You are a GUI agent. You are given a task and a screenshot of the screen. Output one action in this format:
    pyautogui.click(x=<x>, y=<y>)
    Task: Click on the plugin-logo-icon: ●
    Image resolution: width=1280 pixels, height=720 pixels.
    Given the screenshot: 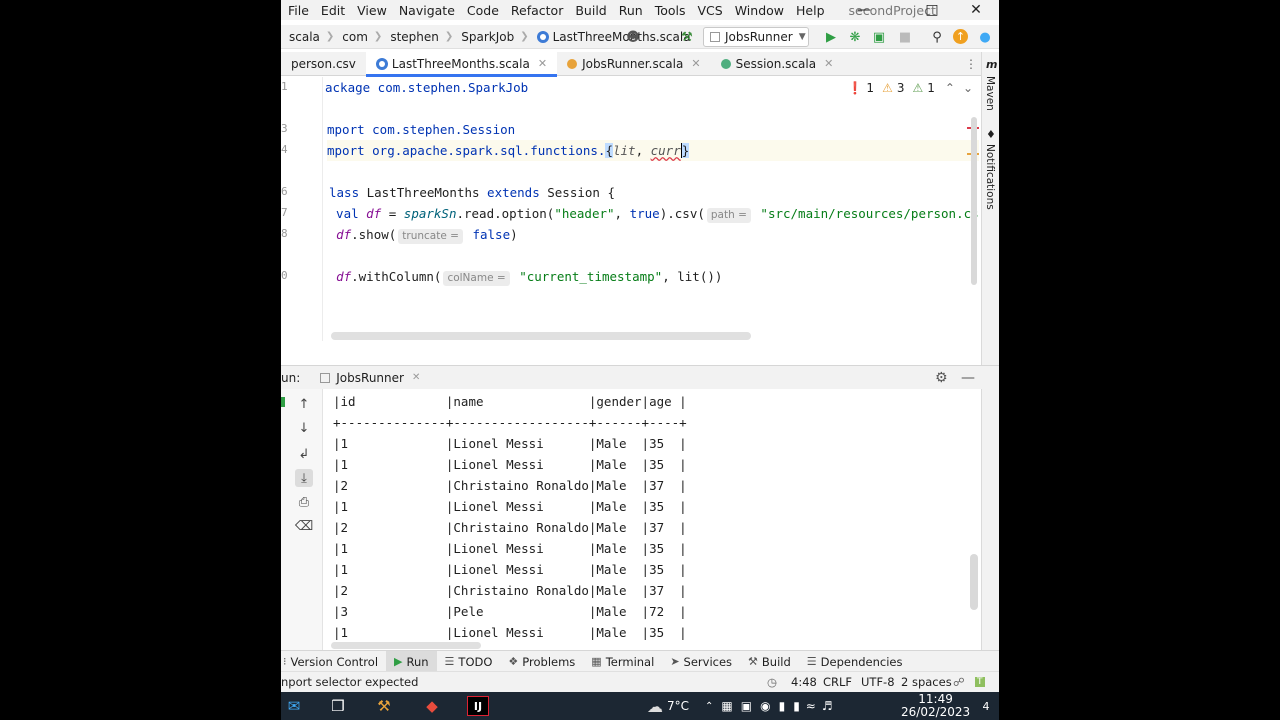 What is the action you would take?
    pyautogui.click(x=985, y=37)
    